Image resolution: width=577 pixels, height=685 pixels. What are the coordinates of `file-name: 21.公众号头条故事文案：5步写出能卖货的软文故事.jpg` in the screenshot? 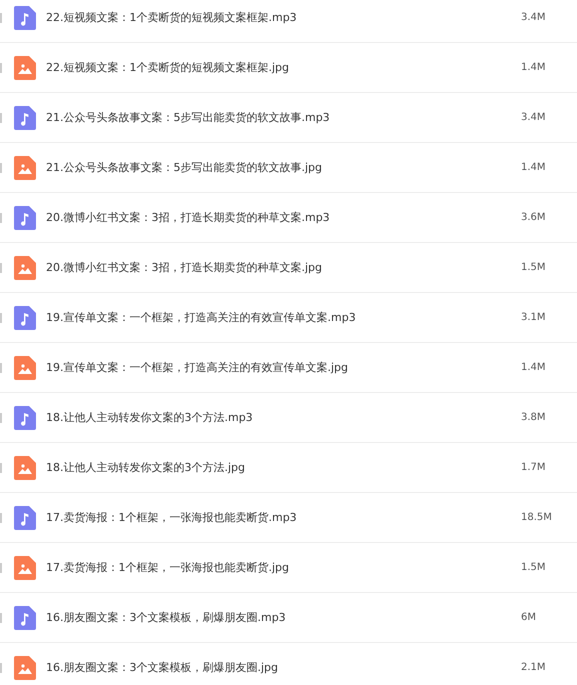 It's located at (276, 167).